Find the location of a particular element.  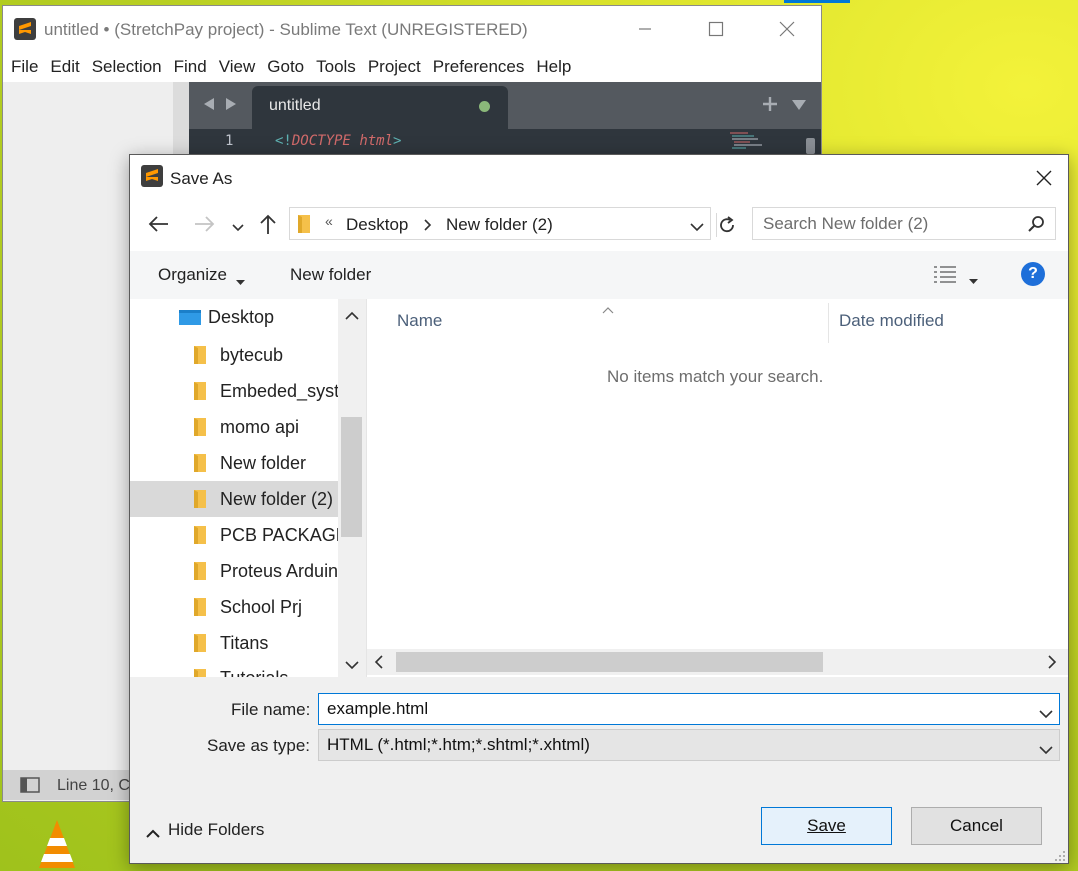

dialog-title: Save As is located at coordinates (201, 178).